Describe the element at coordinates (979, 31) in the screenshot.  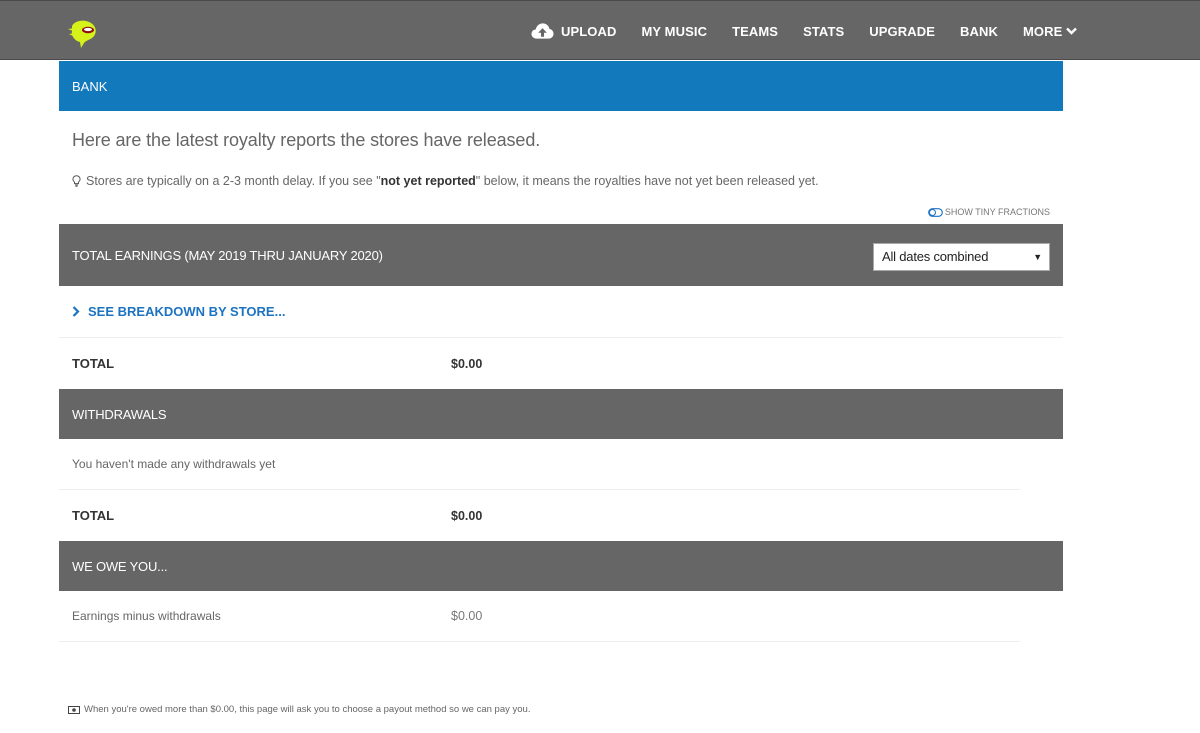
I see `nav-bank: BANK` at that location.